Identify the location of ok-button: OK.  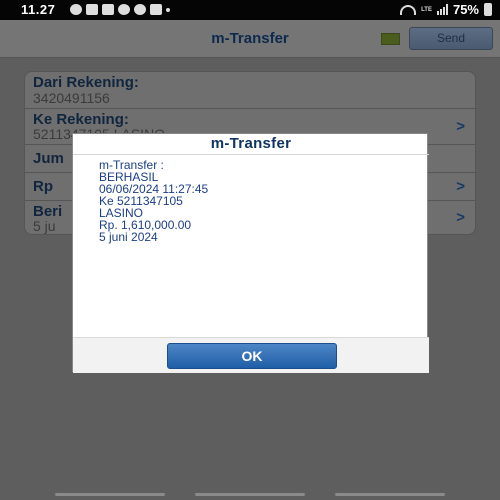
(252, 356).